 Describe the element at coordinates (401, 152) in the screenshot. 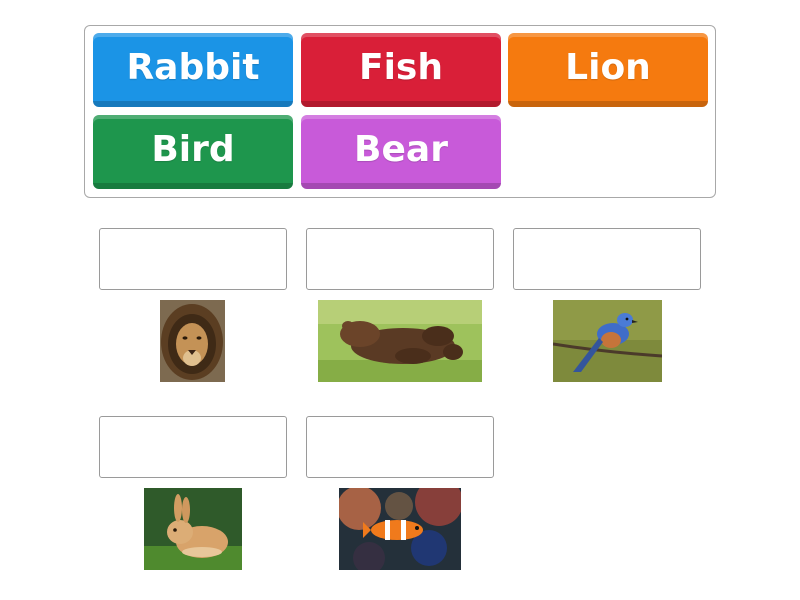

I see `tile-bear: Bear` at that location.